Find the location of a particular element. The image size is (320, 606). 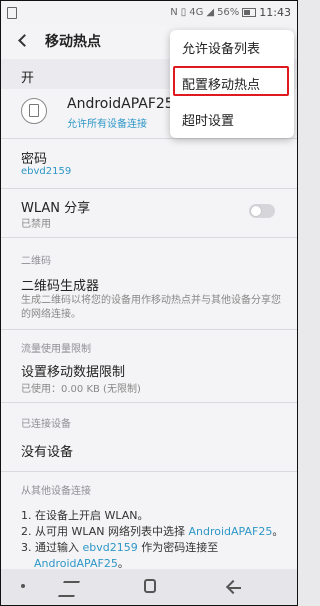

instruction-step-2-end: 。 is located at coordinates (278, 531).